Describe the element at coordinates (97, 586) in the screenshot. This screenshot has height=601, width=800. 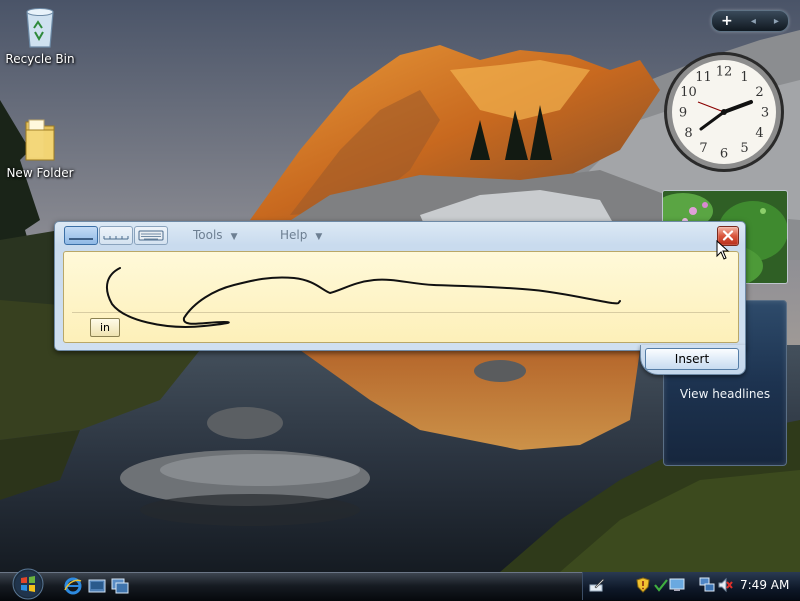
I see `show-desktop-icon` at that location.